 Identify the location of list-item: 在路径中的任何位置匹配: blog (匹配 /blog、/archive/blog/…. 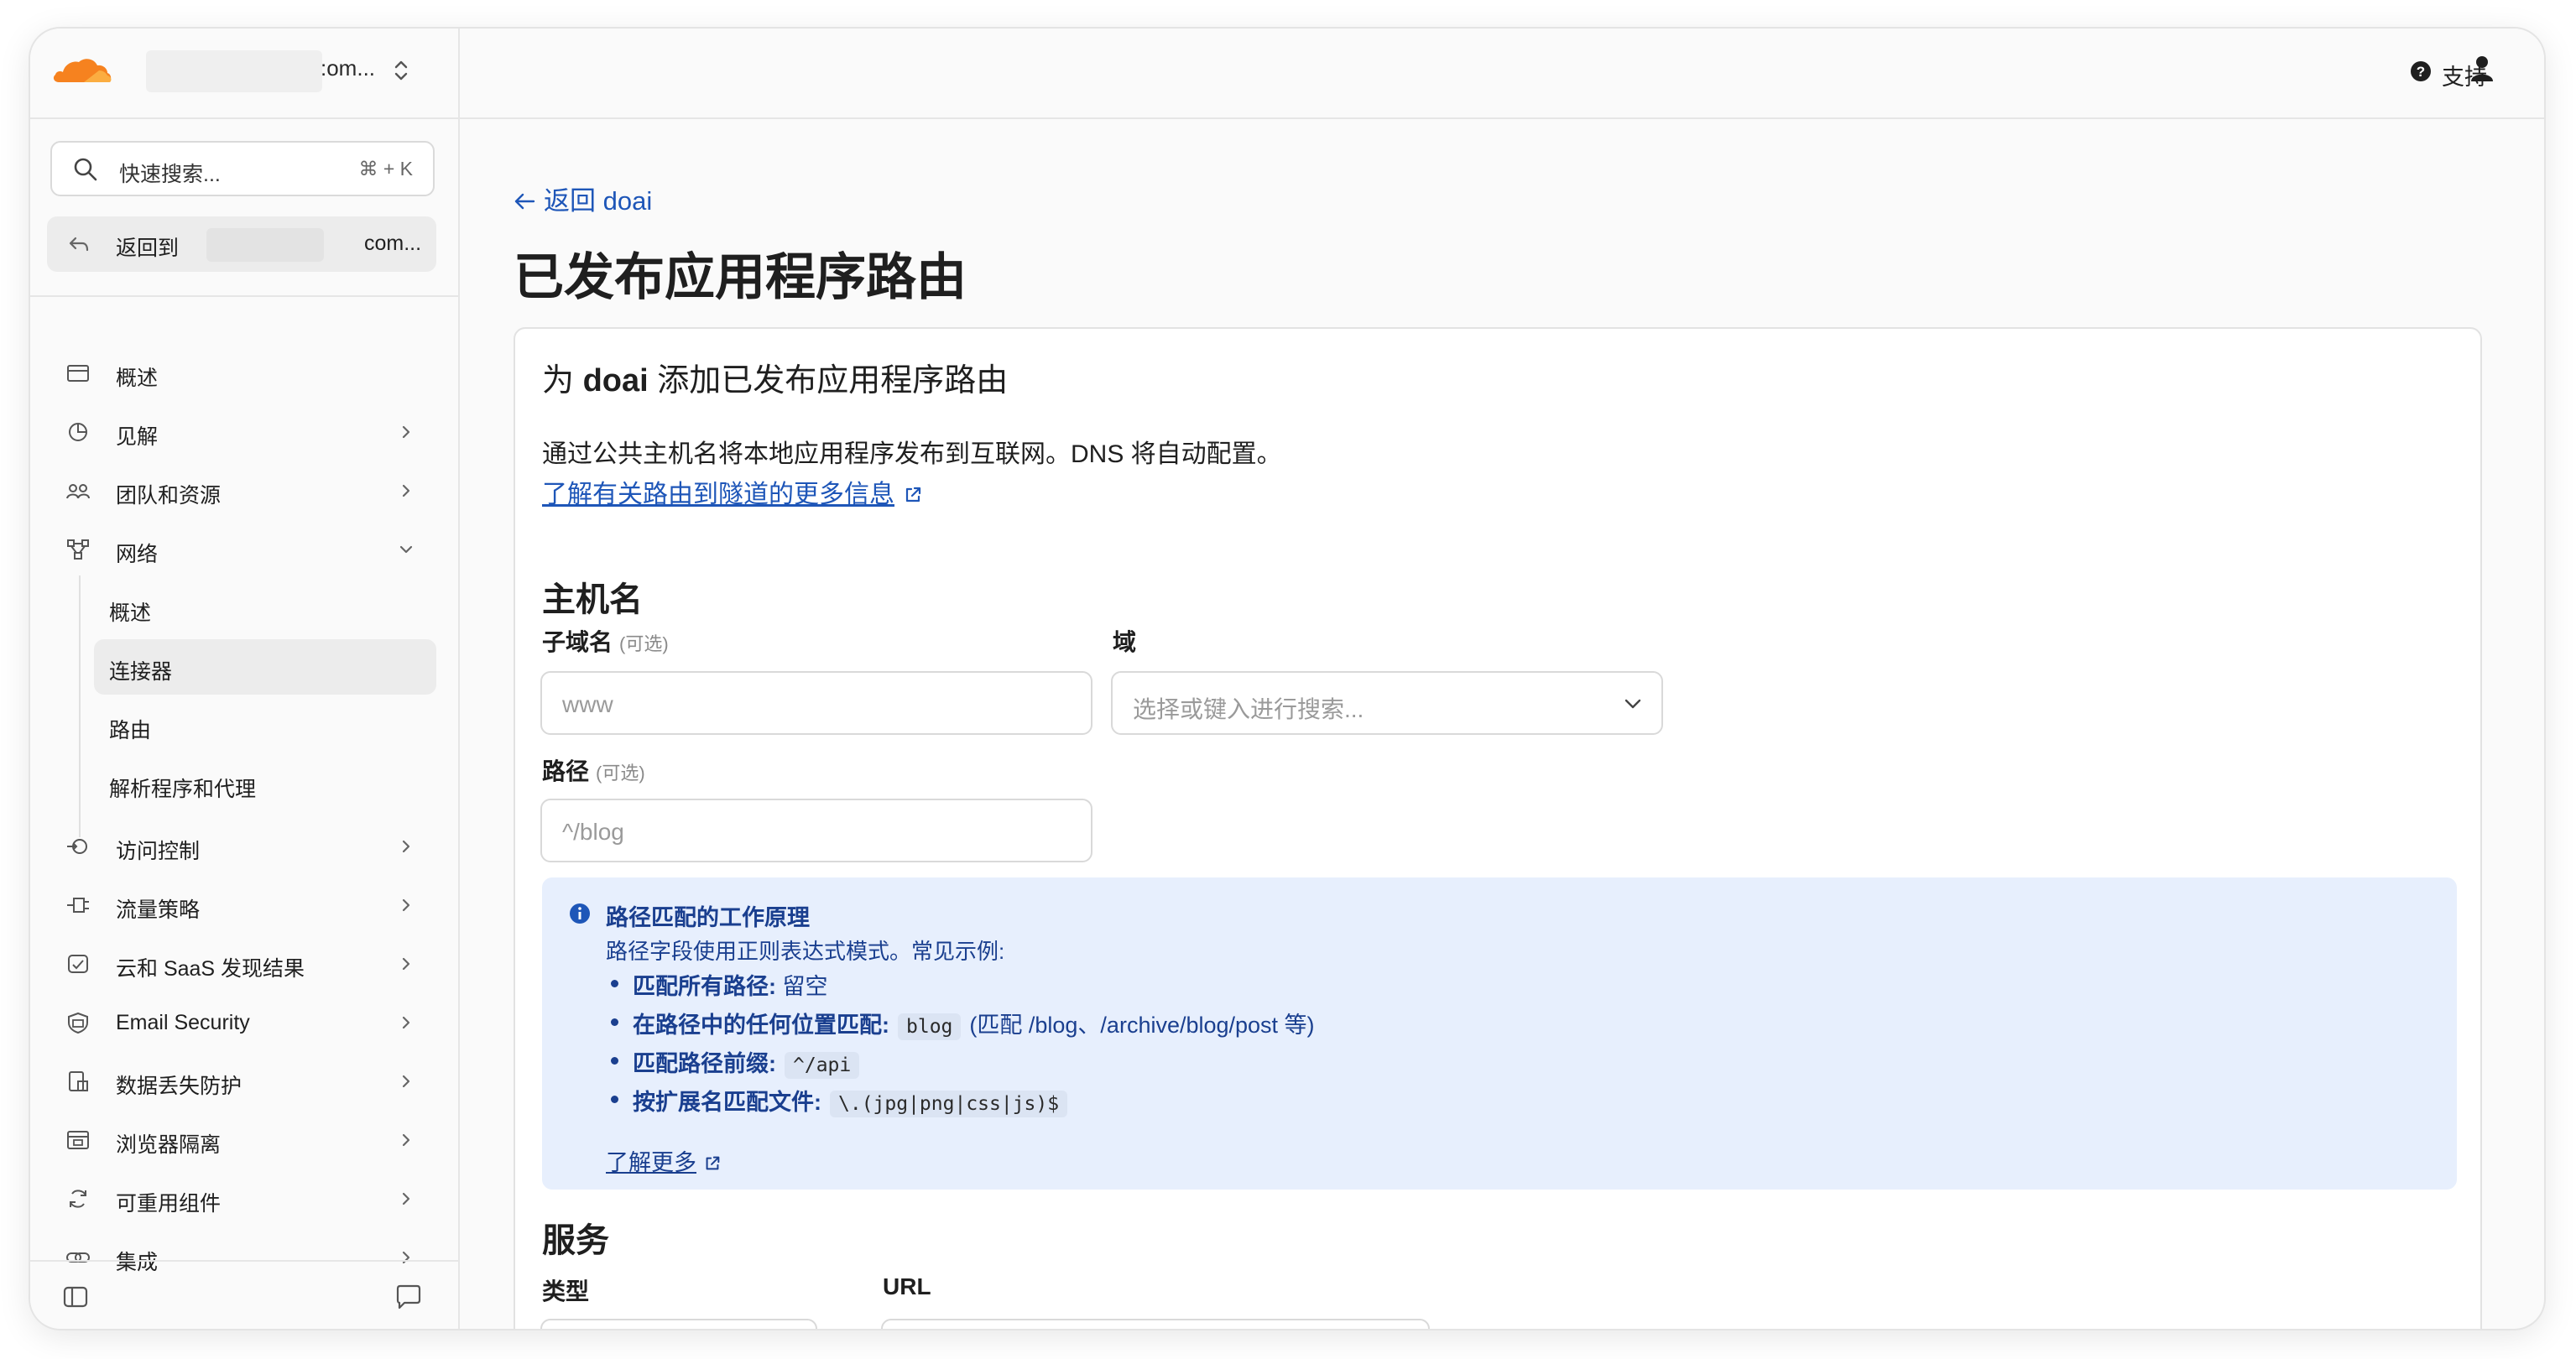
(963, 1026).